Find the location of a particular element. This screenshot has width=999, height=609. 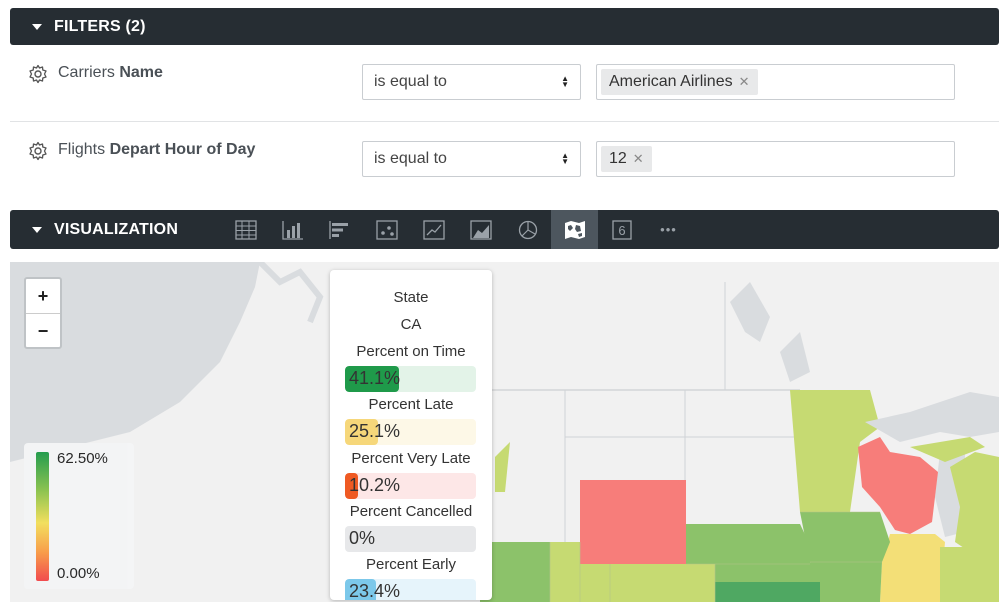

state-nebraska is located at coordinates (752, 543).